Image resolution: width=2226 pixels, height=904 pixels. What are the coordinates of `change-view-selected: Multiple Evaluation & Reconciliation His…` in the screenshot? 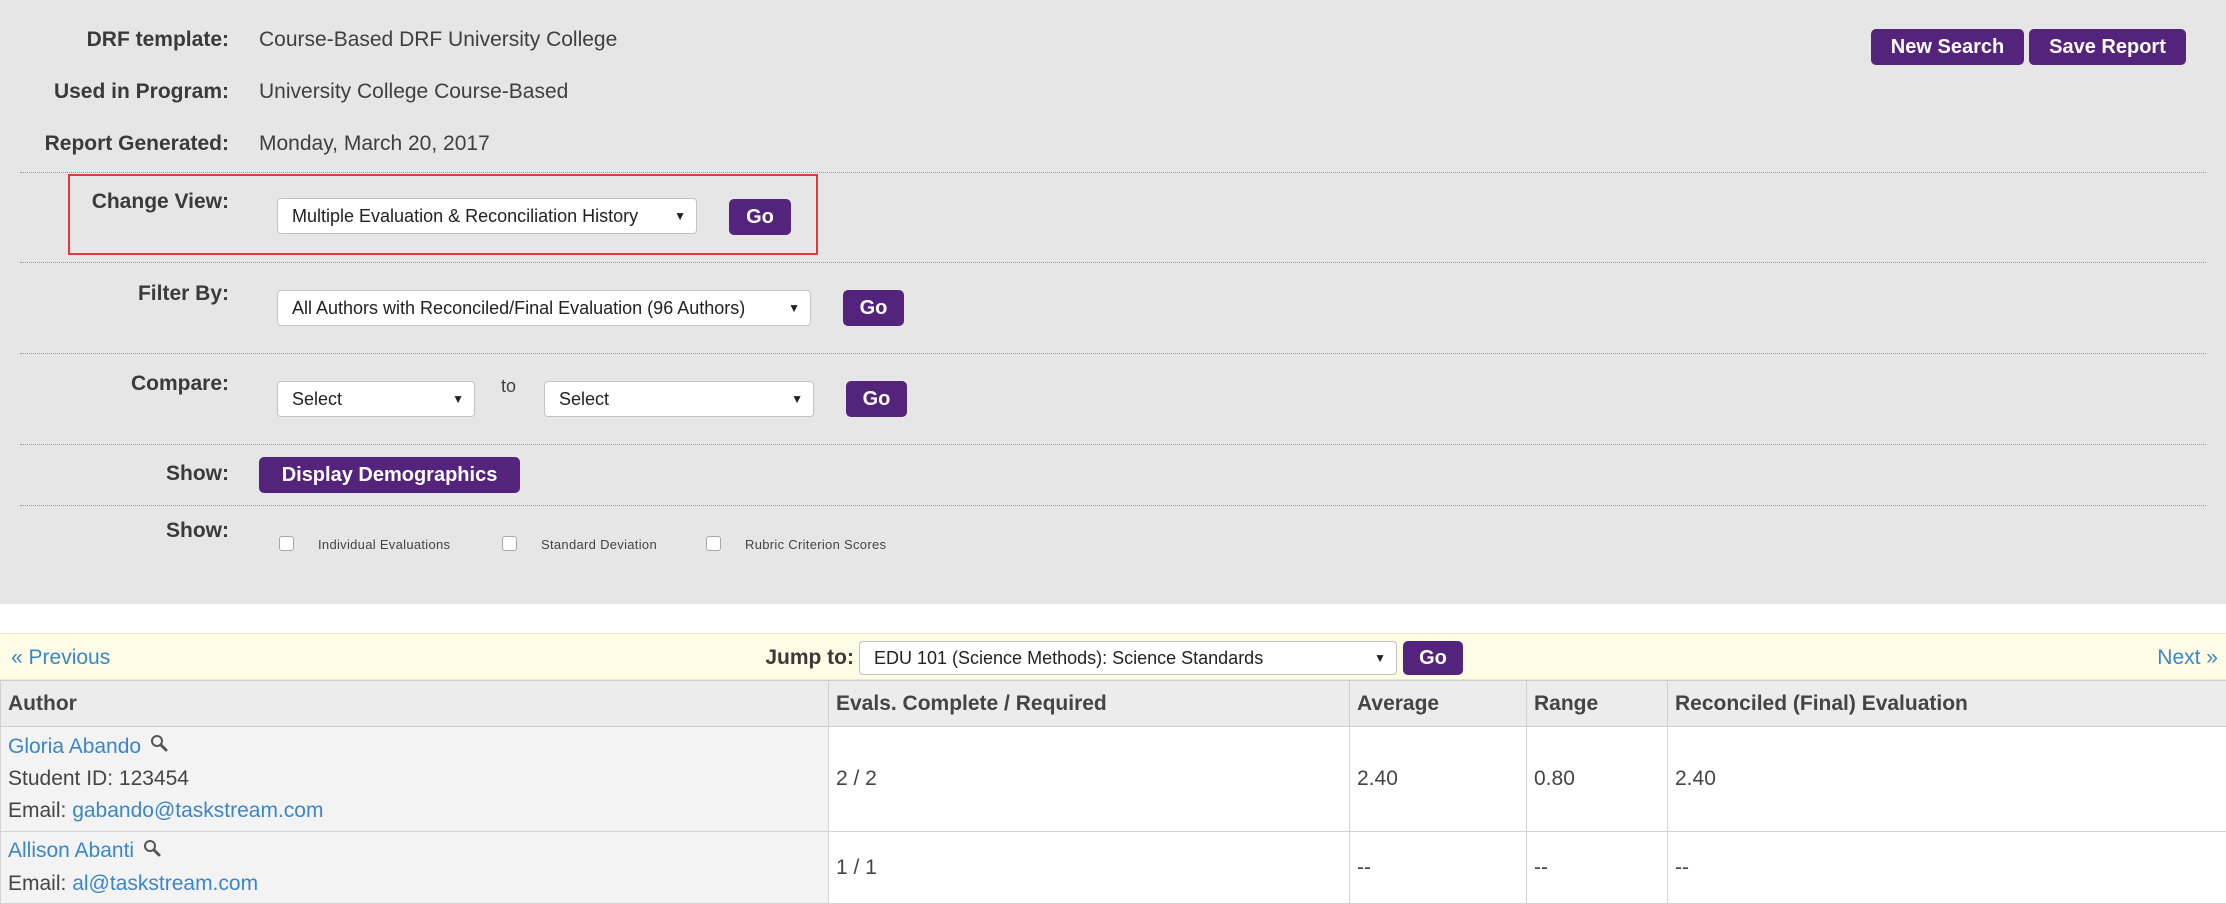 It's located at (465, 216).